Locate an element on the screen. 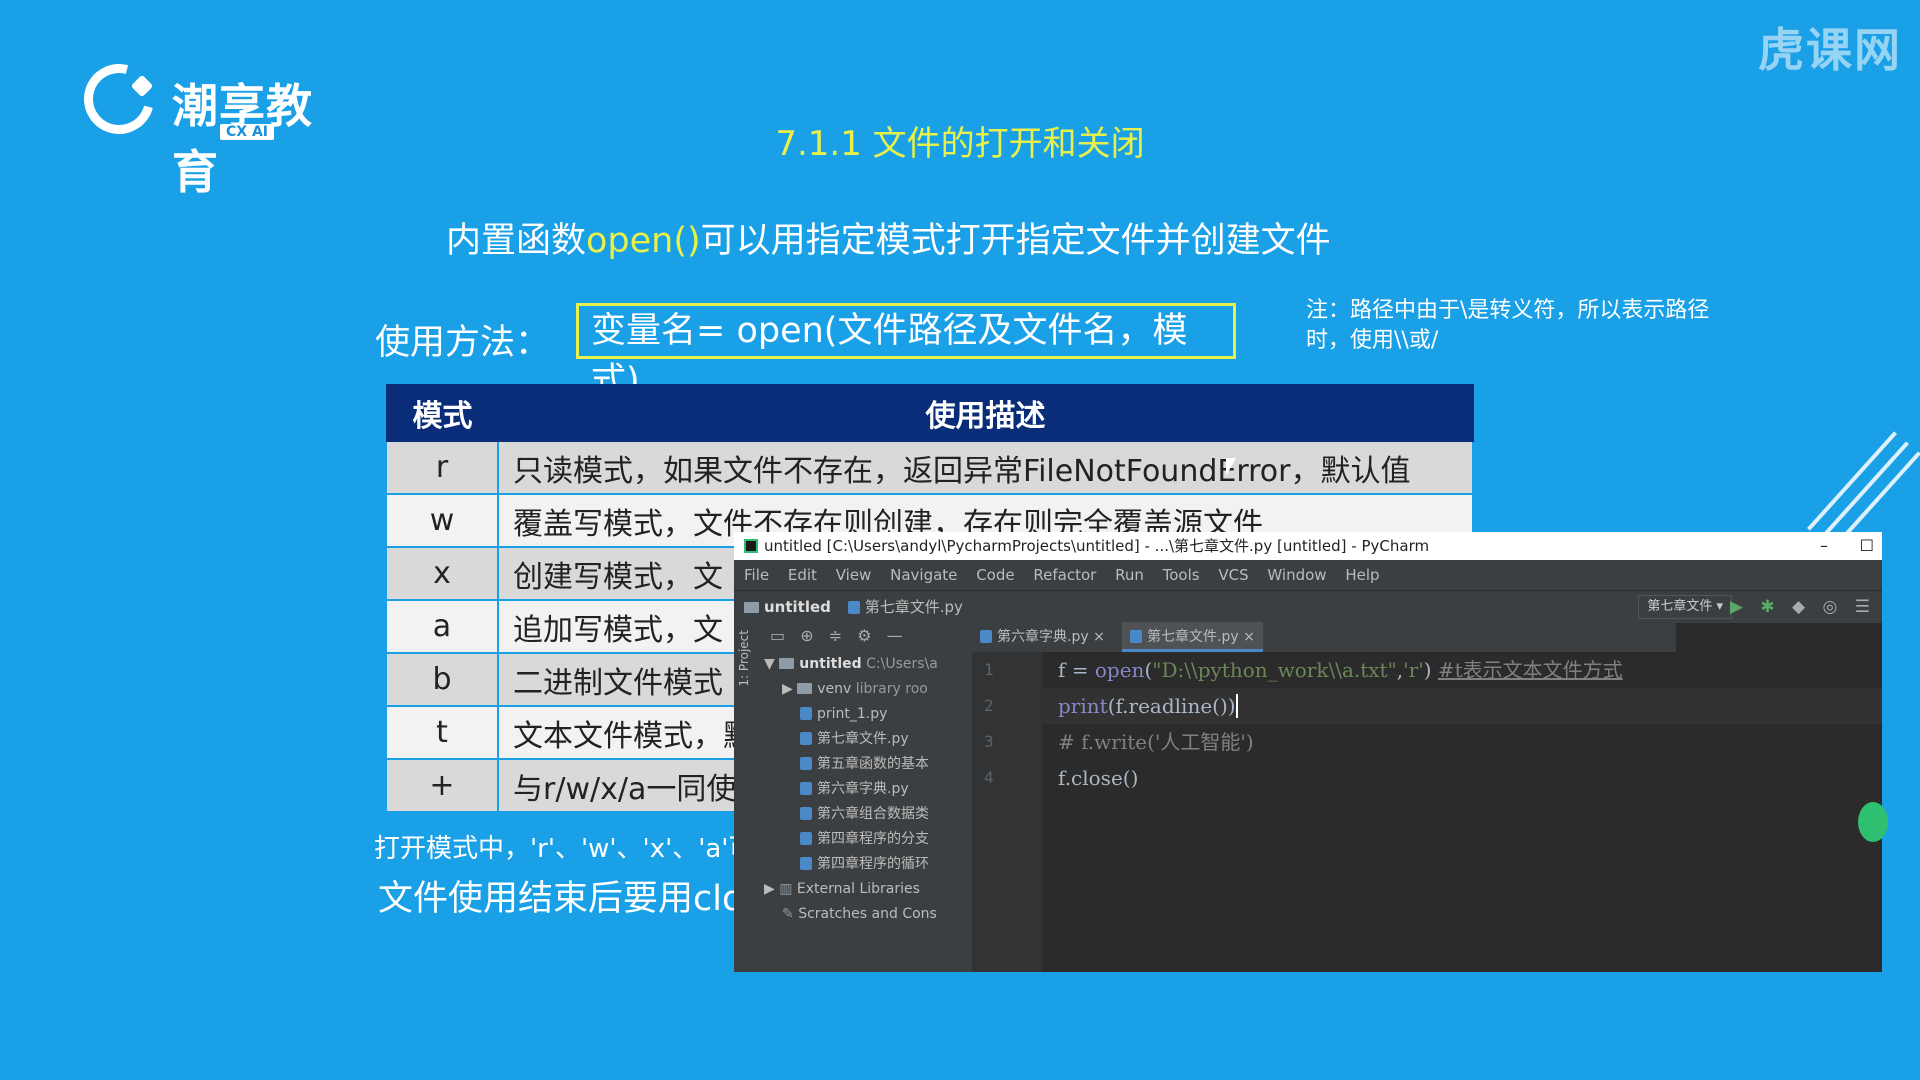  menu-view: View is located at coordinates (854, 575).